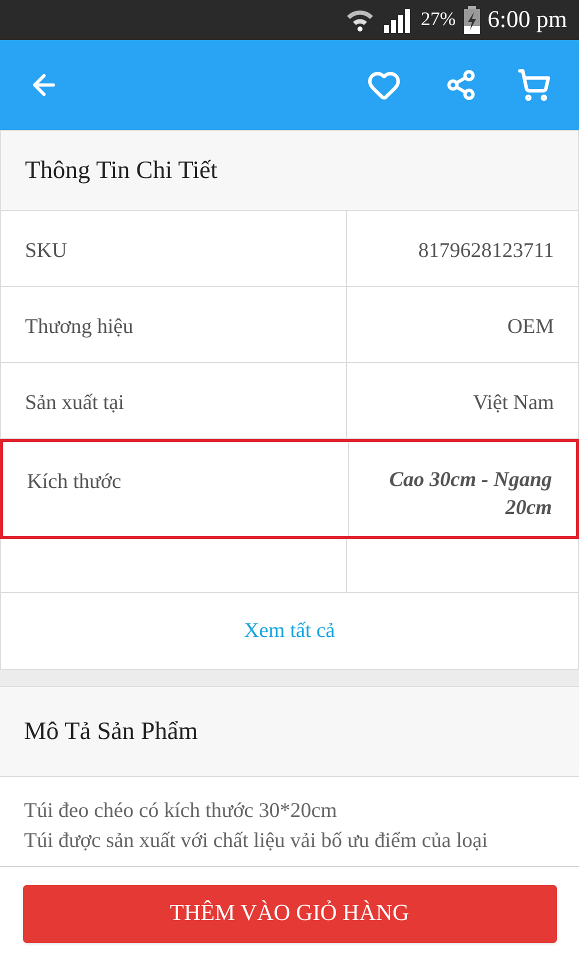 The height and width of the screenshot is (960, 579). What do you see at coordinates (486, 250) in the screenshot?
I see `spec-value: 8179628123711` at bounding box center [486, 250].